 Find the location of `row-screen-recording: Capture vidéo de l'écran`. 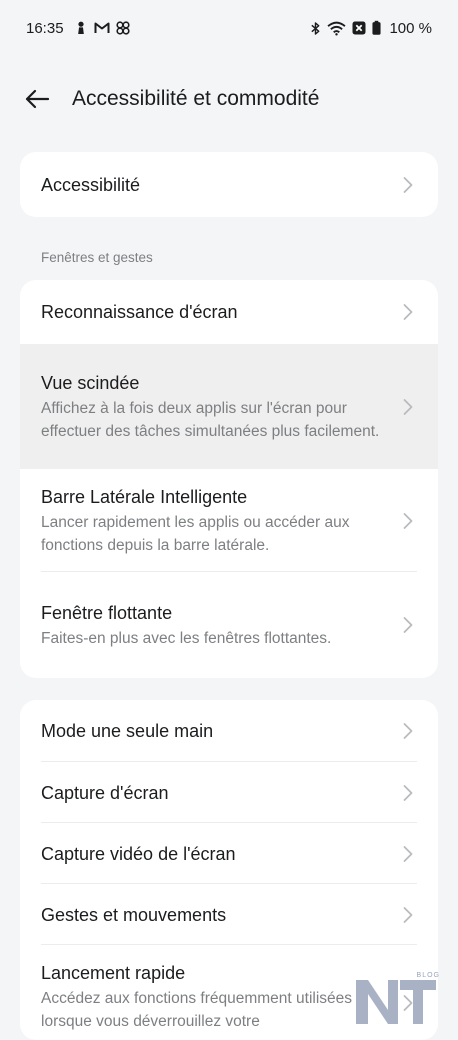

row-screen-recording: Capture vidéo de l'écran is located at coordinates (229, 853).